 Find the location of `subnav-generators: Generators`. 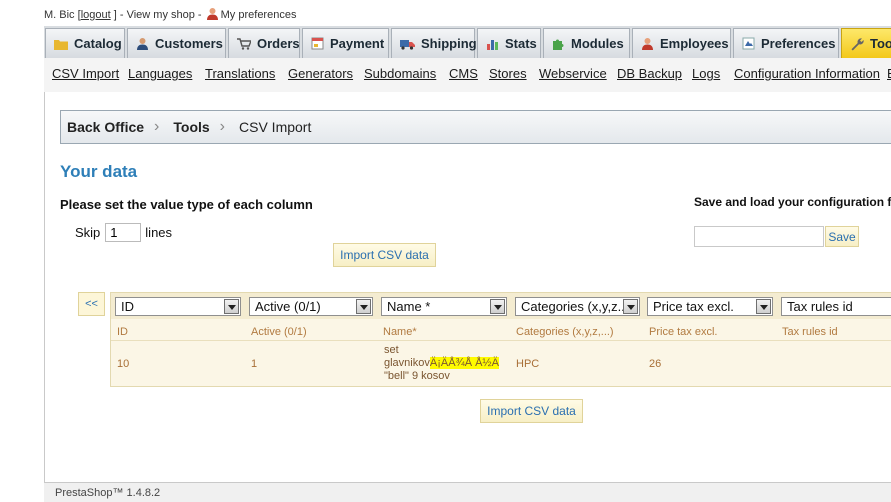

subnav-generators: Generators is located at coordinates (320, 73).